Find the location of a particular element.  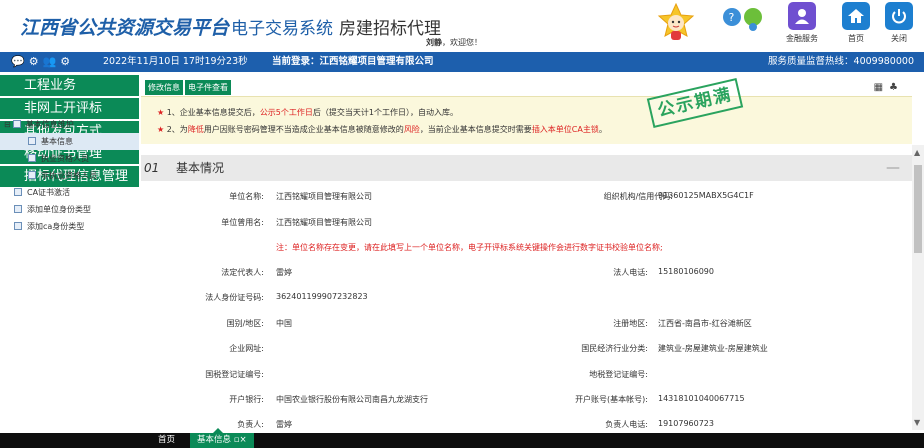

view-docs-button: 电子件查看 is located at coordinates (208, 87).